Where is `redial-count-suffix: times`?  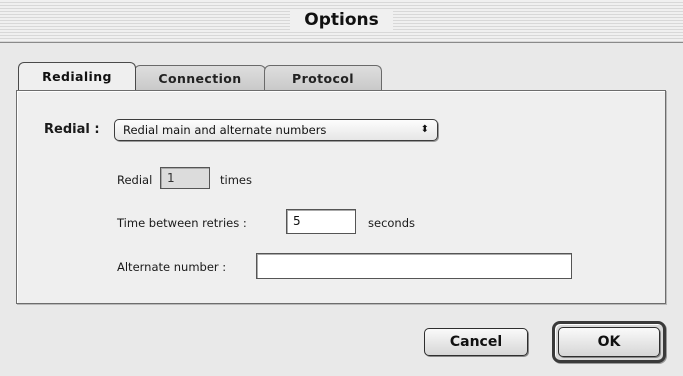 redial-count-suffix: times is located at coordinates (236, 180).